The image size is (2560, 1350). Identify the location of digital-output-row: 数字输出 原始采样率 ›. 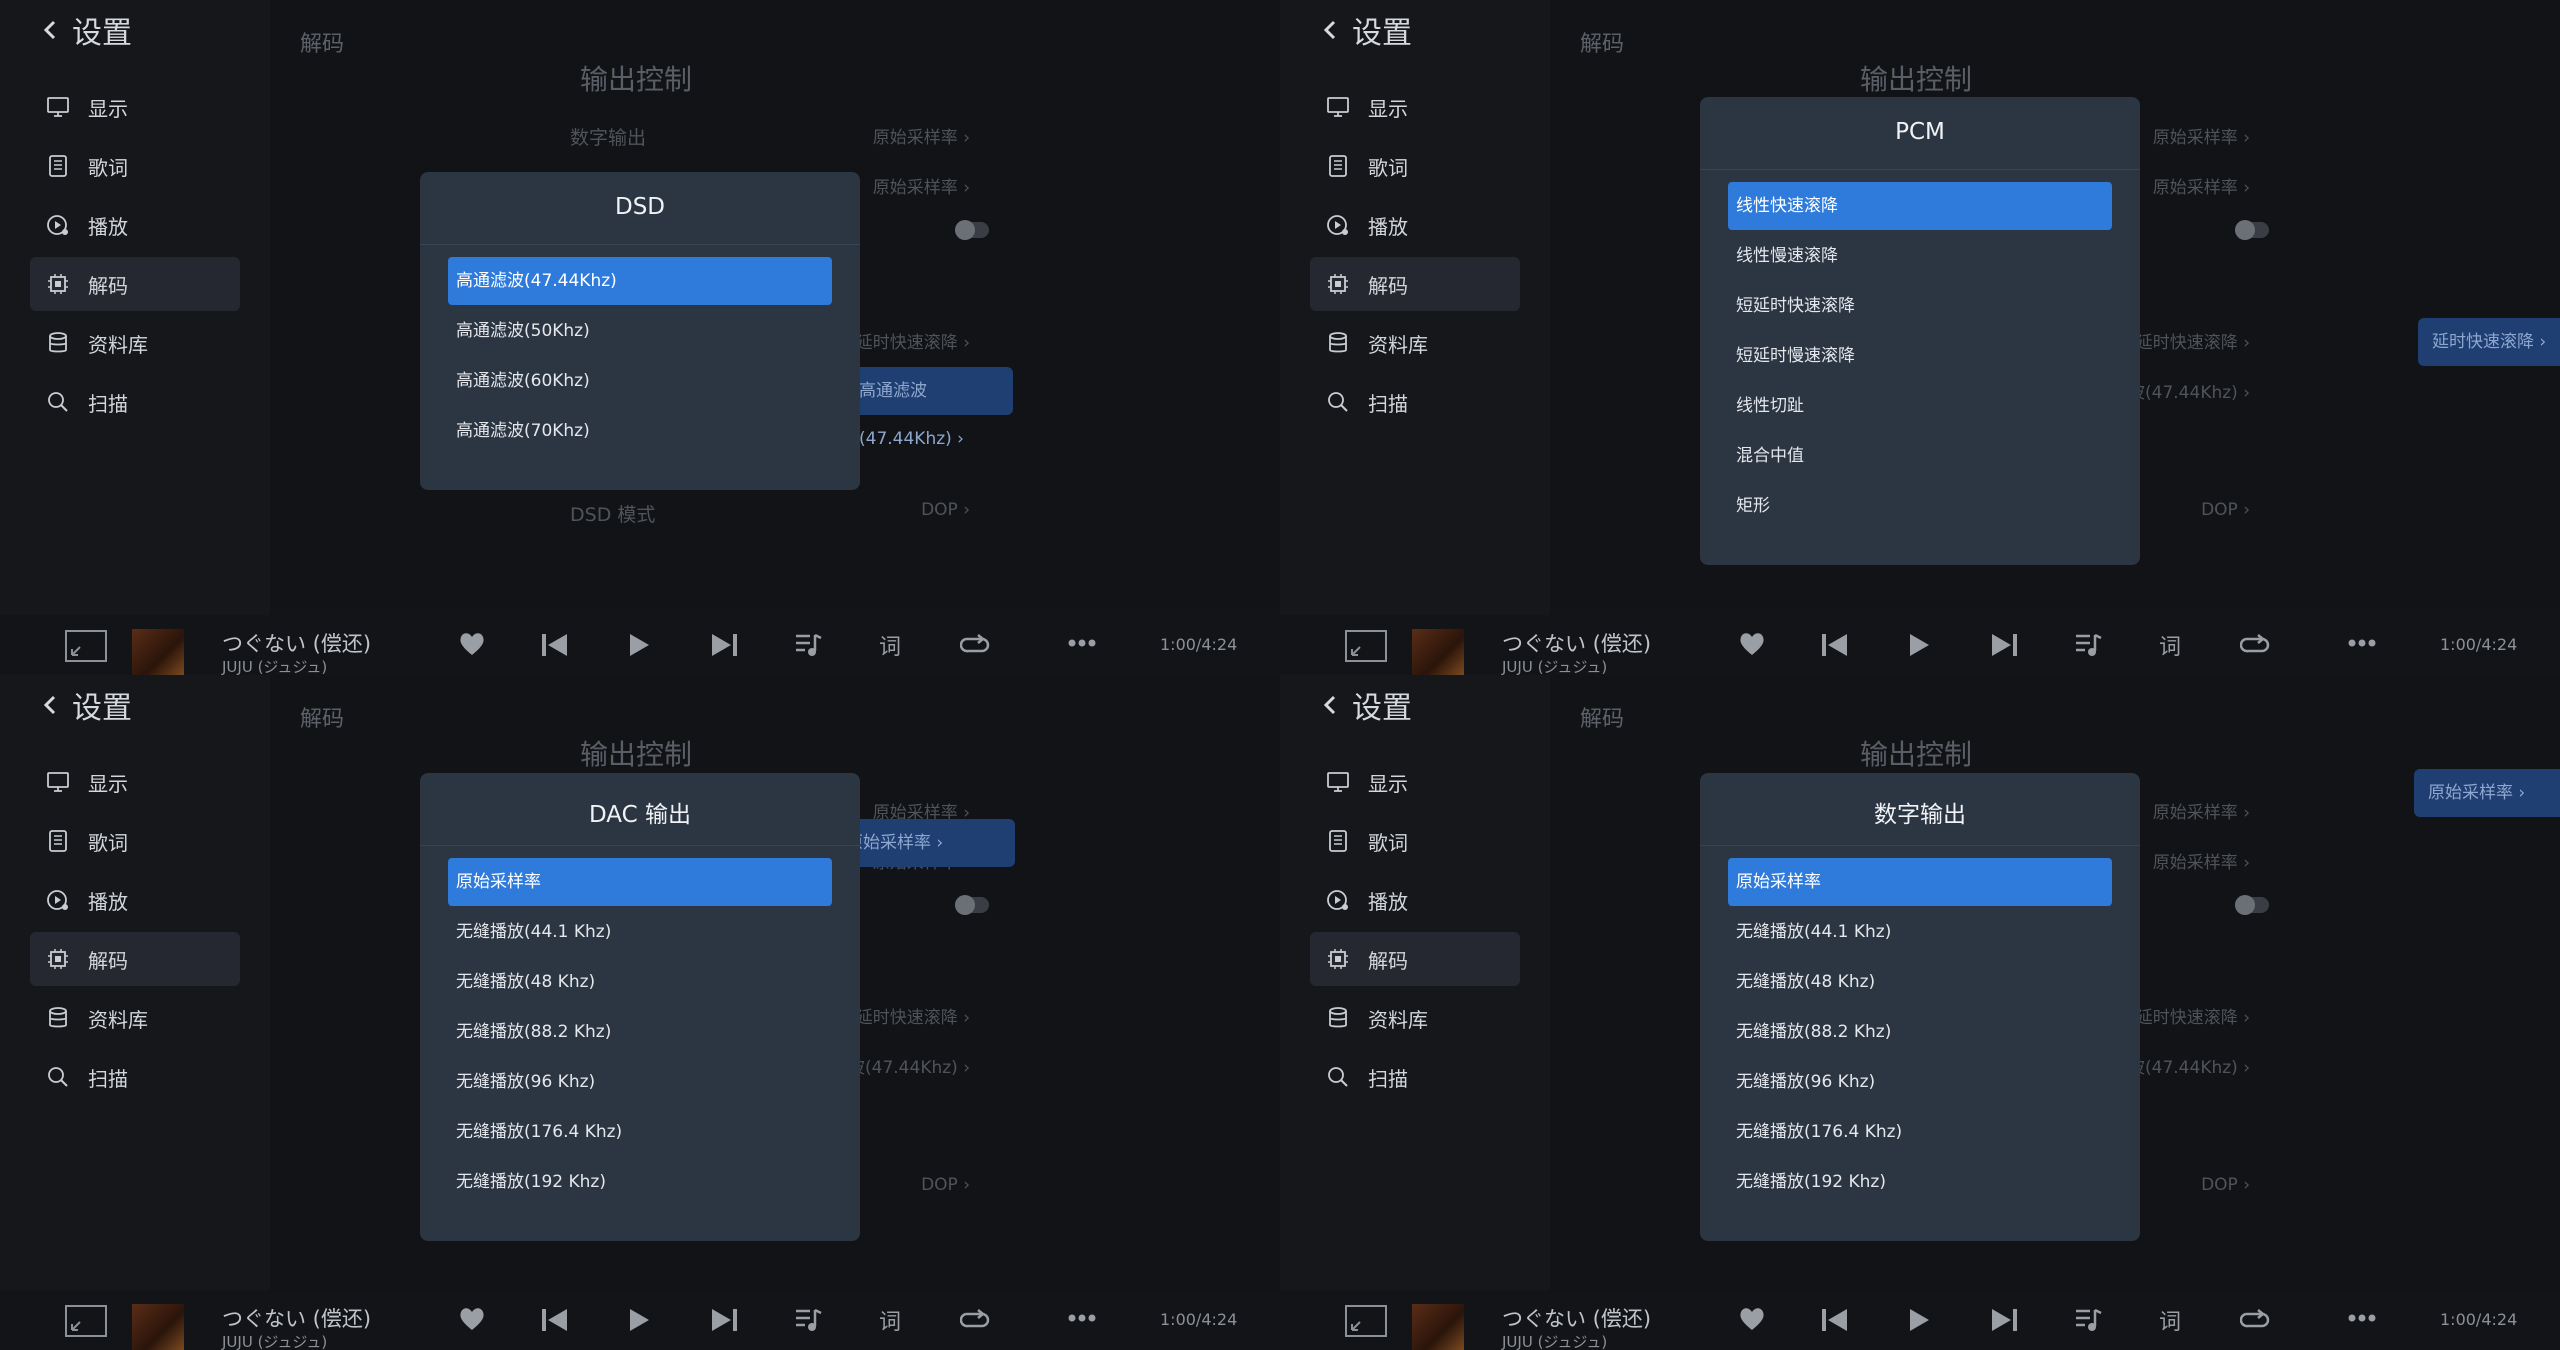
(770, 135).